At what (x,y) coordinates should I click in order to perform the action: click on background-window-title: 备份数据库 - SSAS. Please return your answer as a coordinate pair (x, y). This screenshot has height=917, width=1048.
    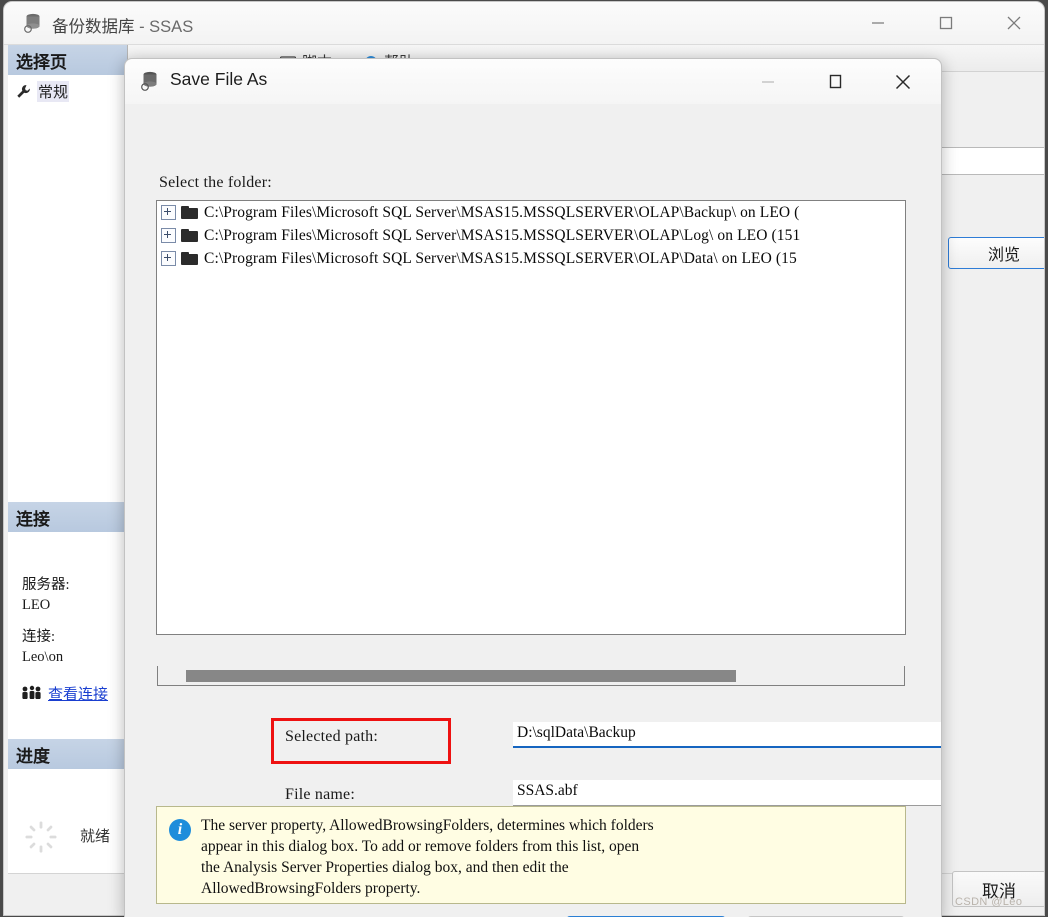
    Looking at the image, I should click on (122, 25).